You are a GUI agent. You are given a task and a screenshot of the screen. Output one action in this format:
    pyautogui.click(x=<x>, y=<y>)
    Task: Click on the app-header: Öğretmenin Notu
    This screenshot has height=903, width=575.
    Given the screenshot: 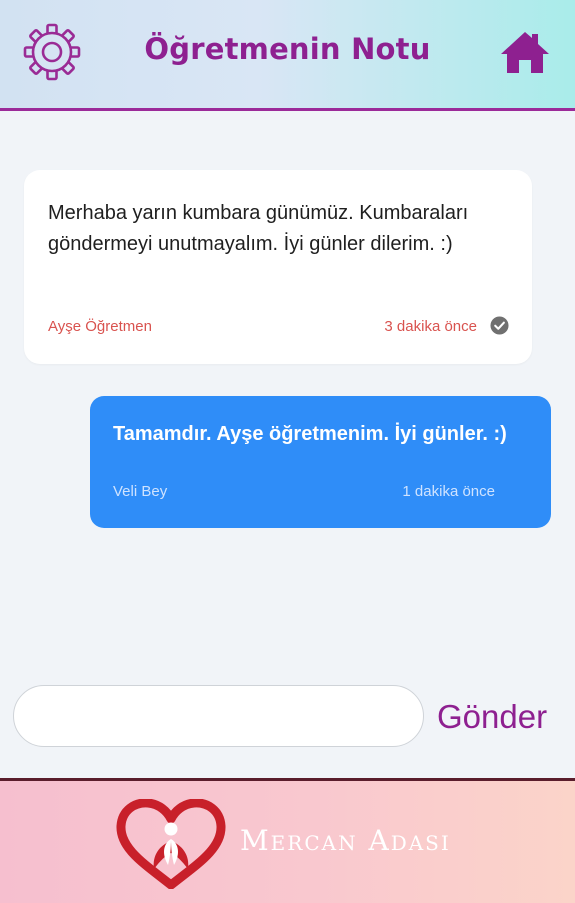 What is the action you would take?
    pyautogui.click(x=287, y=55)
    